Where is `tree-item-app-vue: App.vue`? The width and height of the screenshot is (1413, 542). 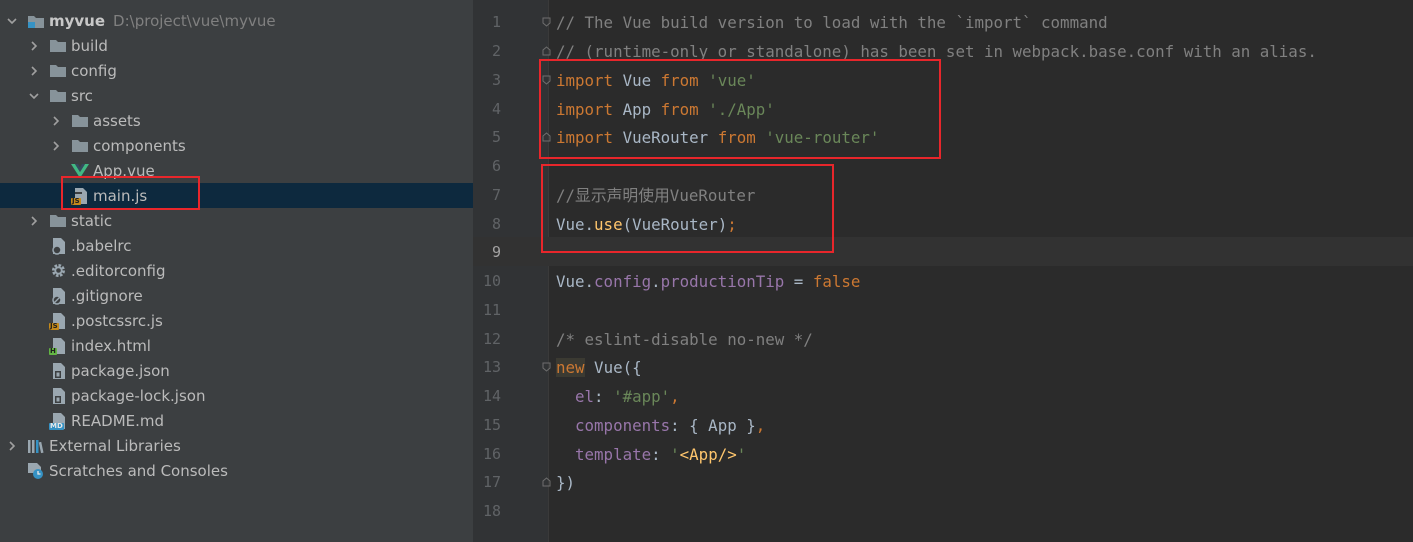
tree-item-app-vue: App.vue is located at coordinates (236, 170).